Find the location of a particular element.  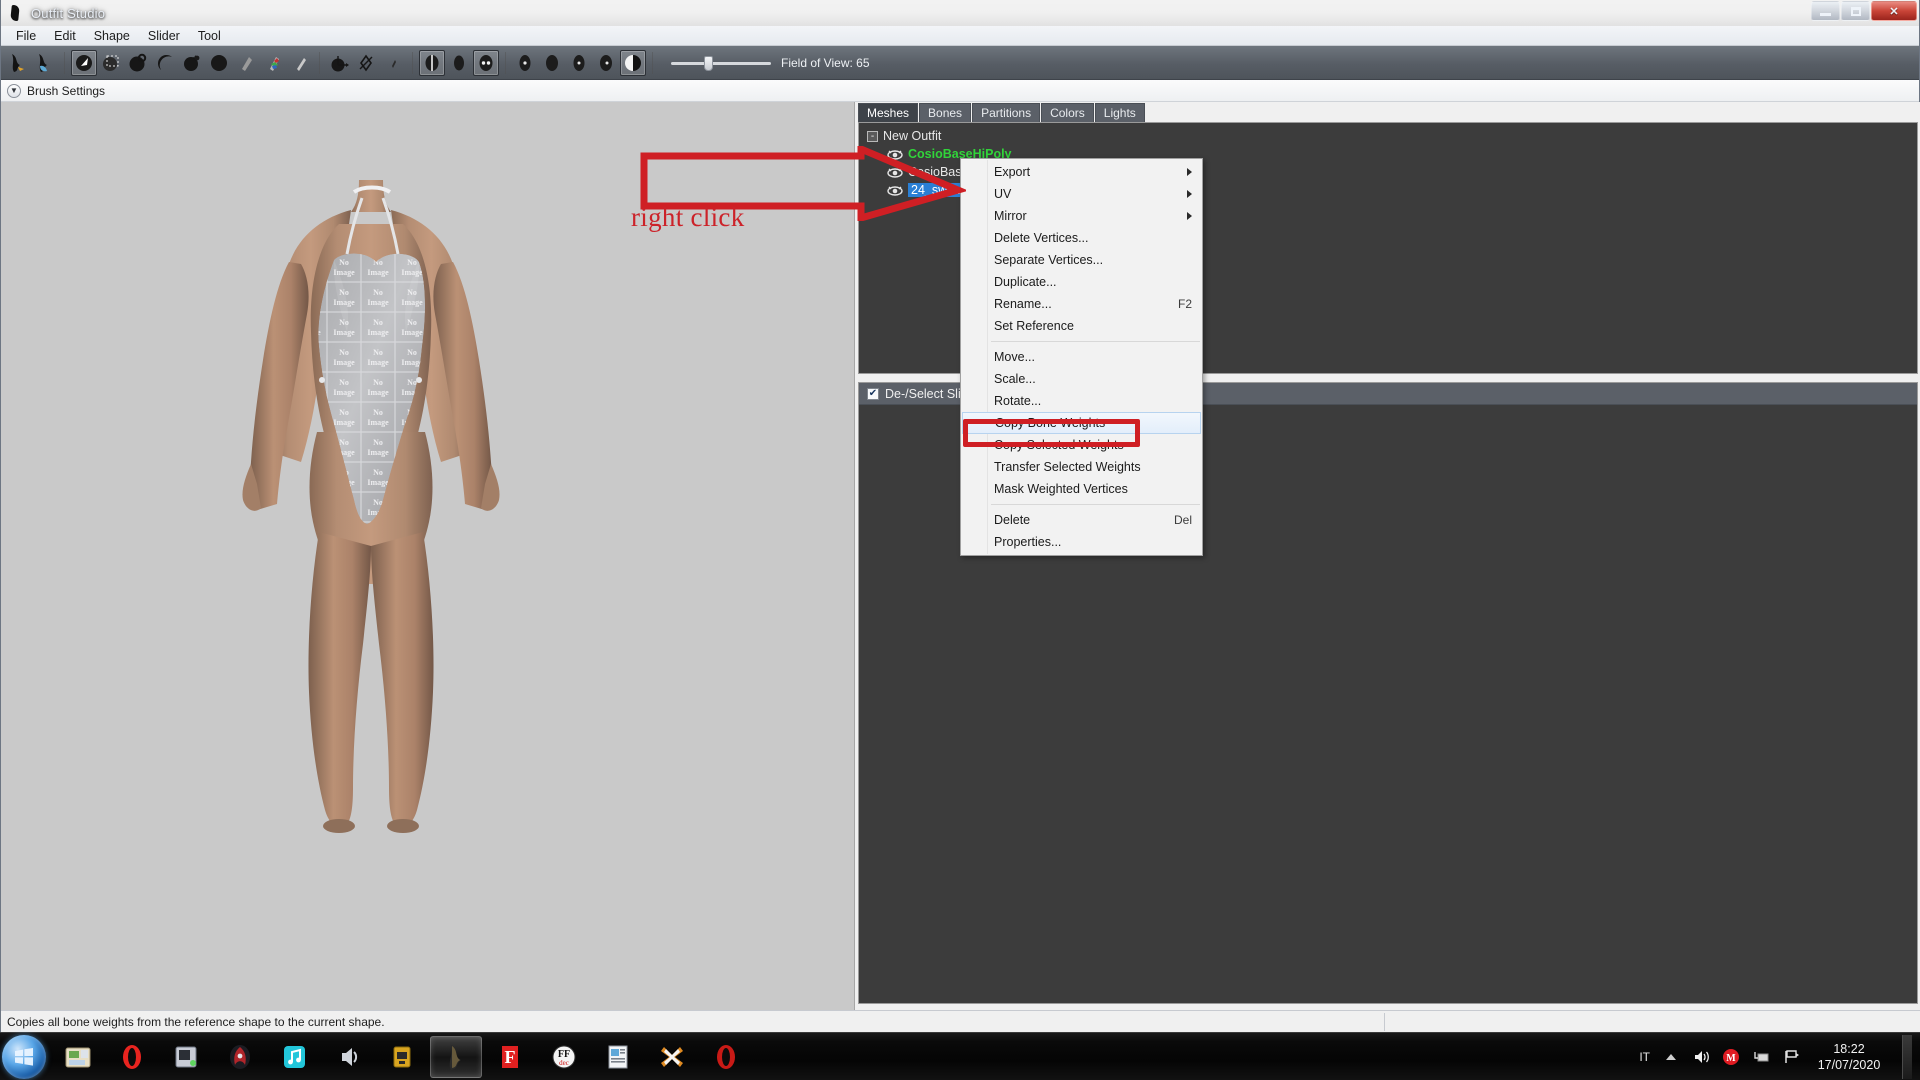

tree-root-label: New Outfit is located at coordinates (912, 136).